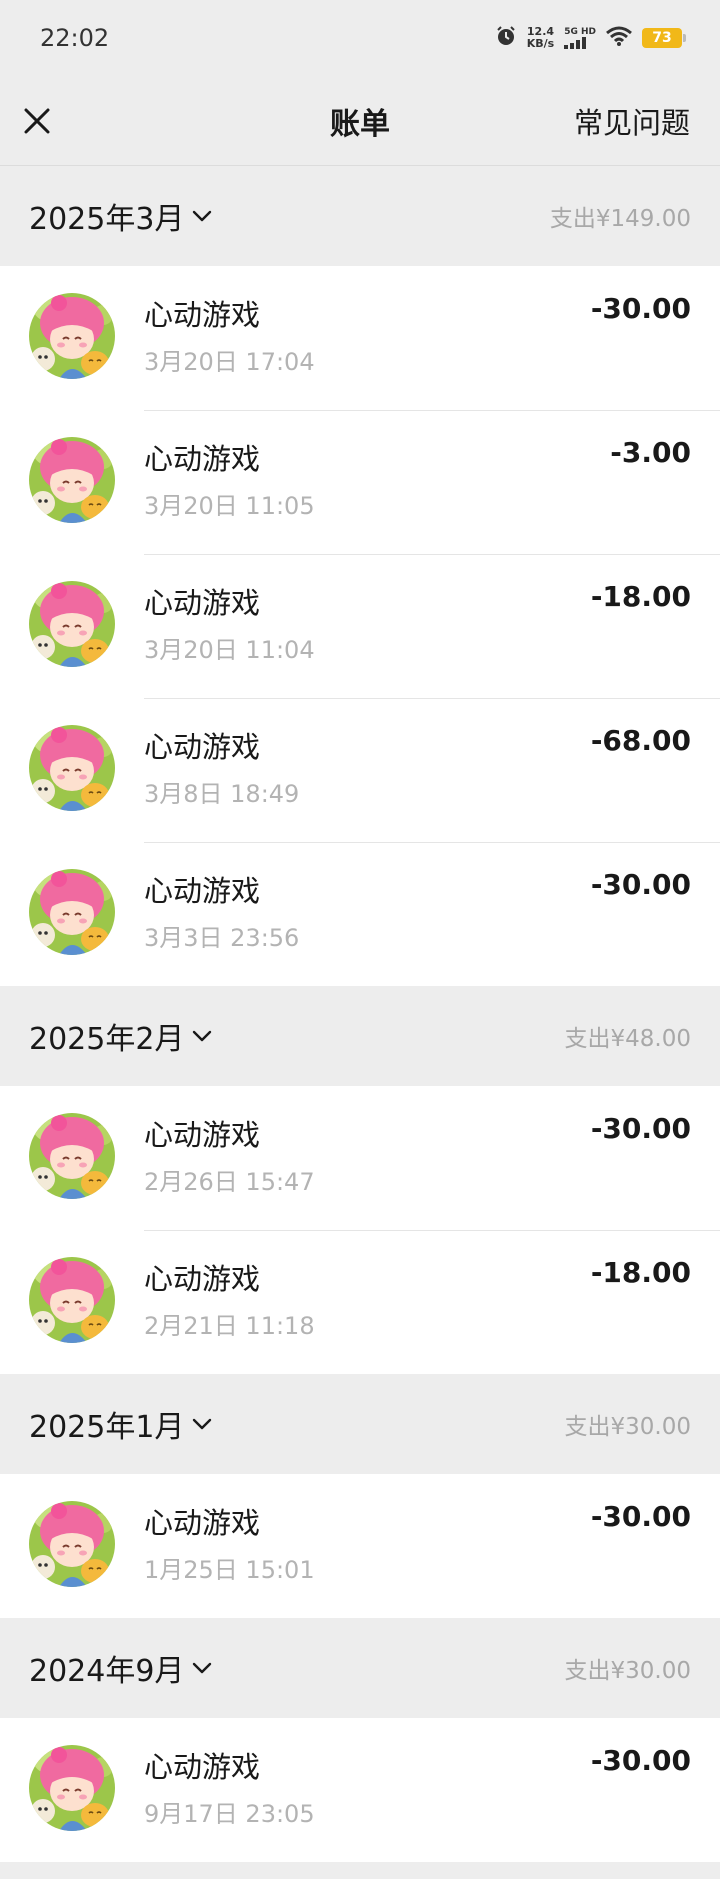 Image resolution: width=720 pixels, height=1879 pixels. I want to click on month-selector: 2025年2月, so click(120, 1036).